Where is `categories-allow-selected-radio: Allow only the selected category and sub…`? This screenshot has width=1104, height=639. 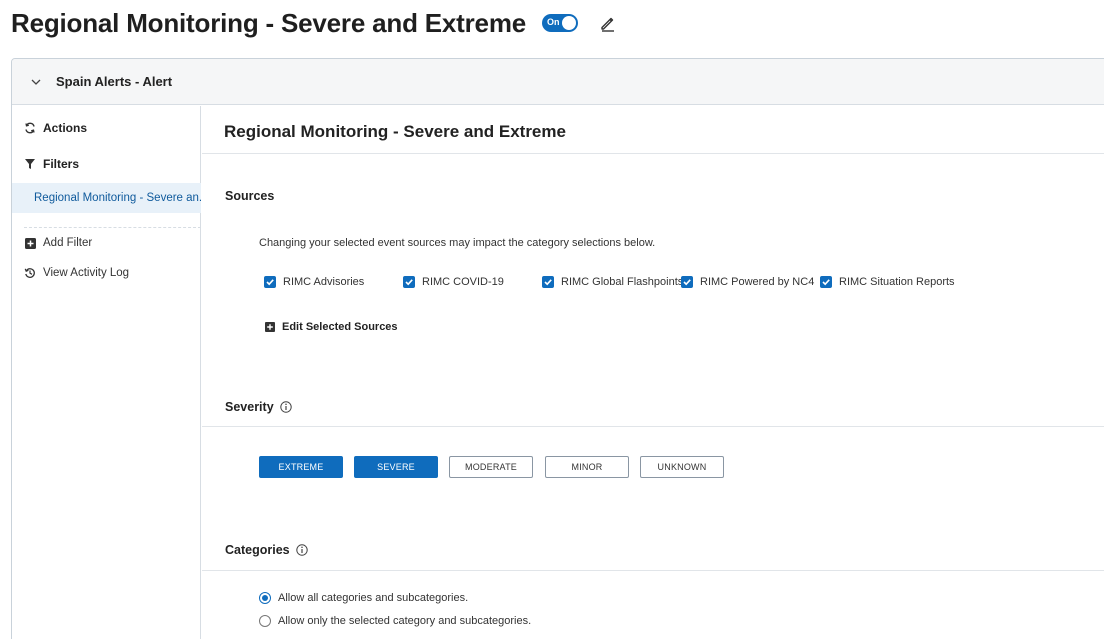
categories-allow-selected-radio: Allow only the selected category and sub… is located at coordinates (395, 621).